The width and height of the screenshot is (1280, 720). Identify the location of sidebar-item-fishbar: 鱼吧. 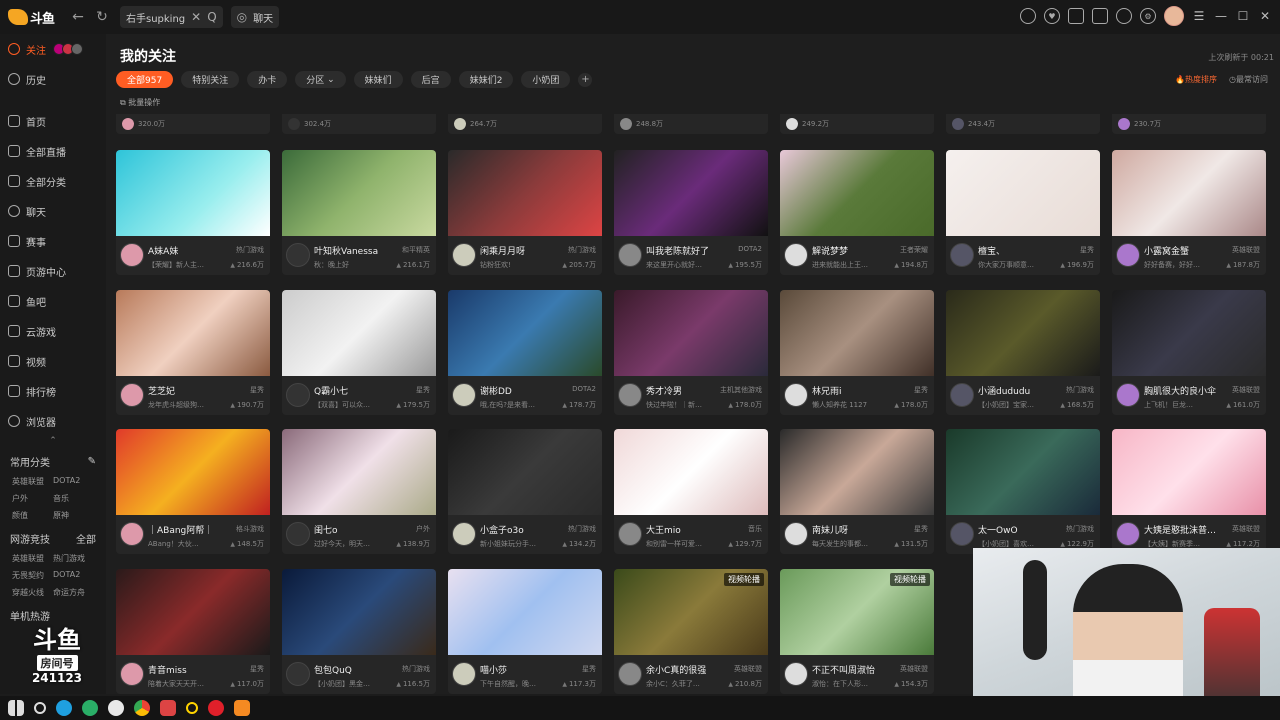
(53, 301).